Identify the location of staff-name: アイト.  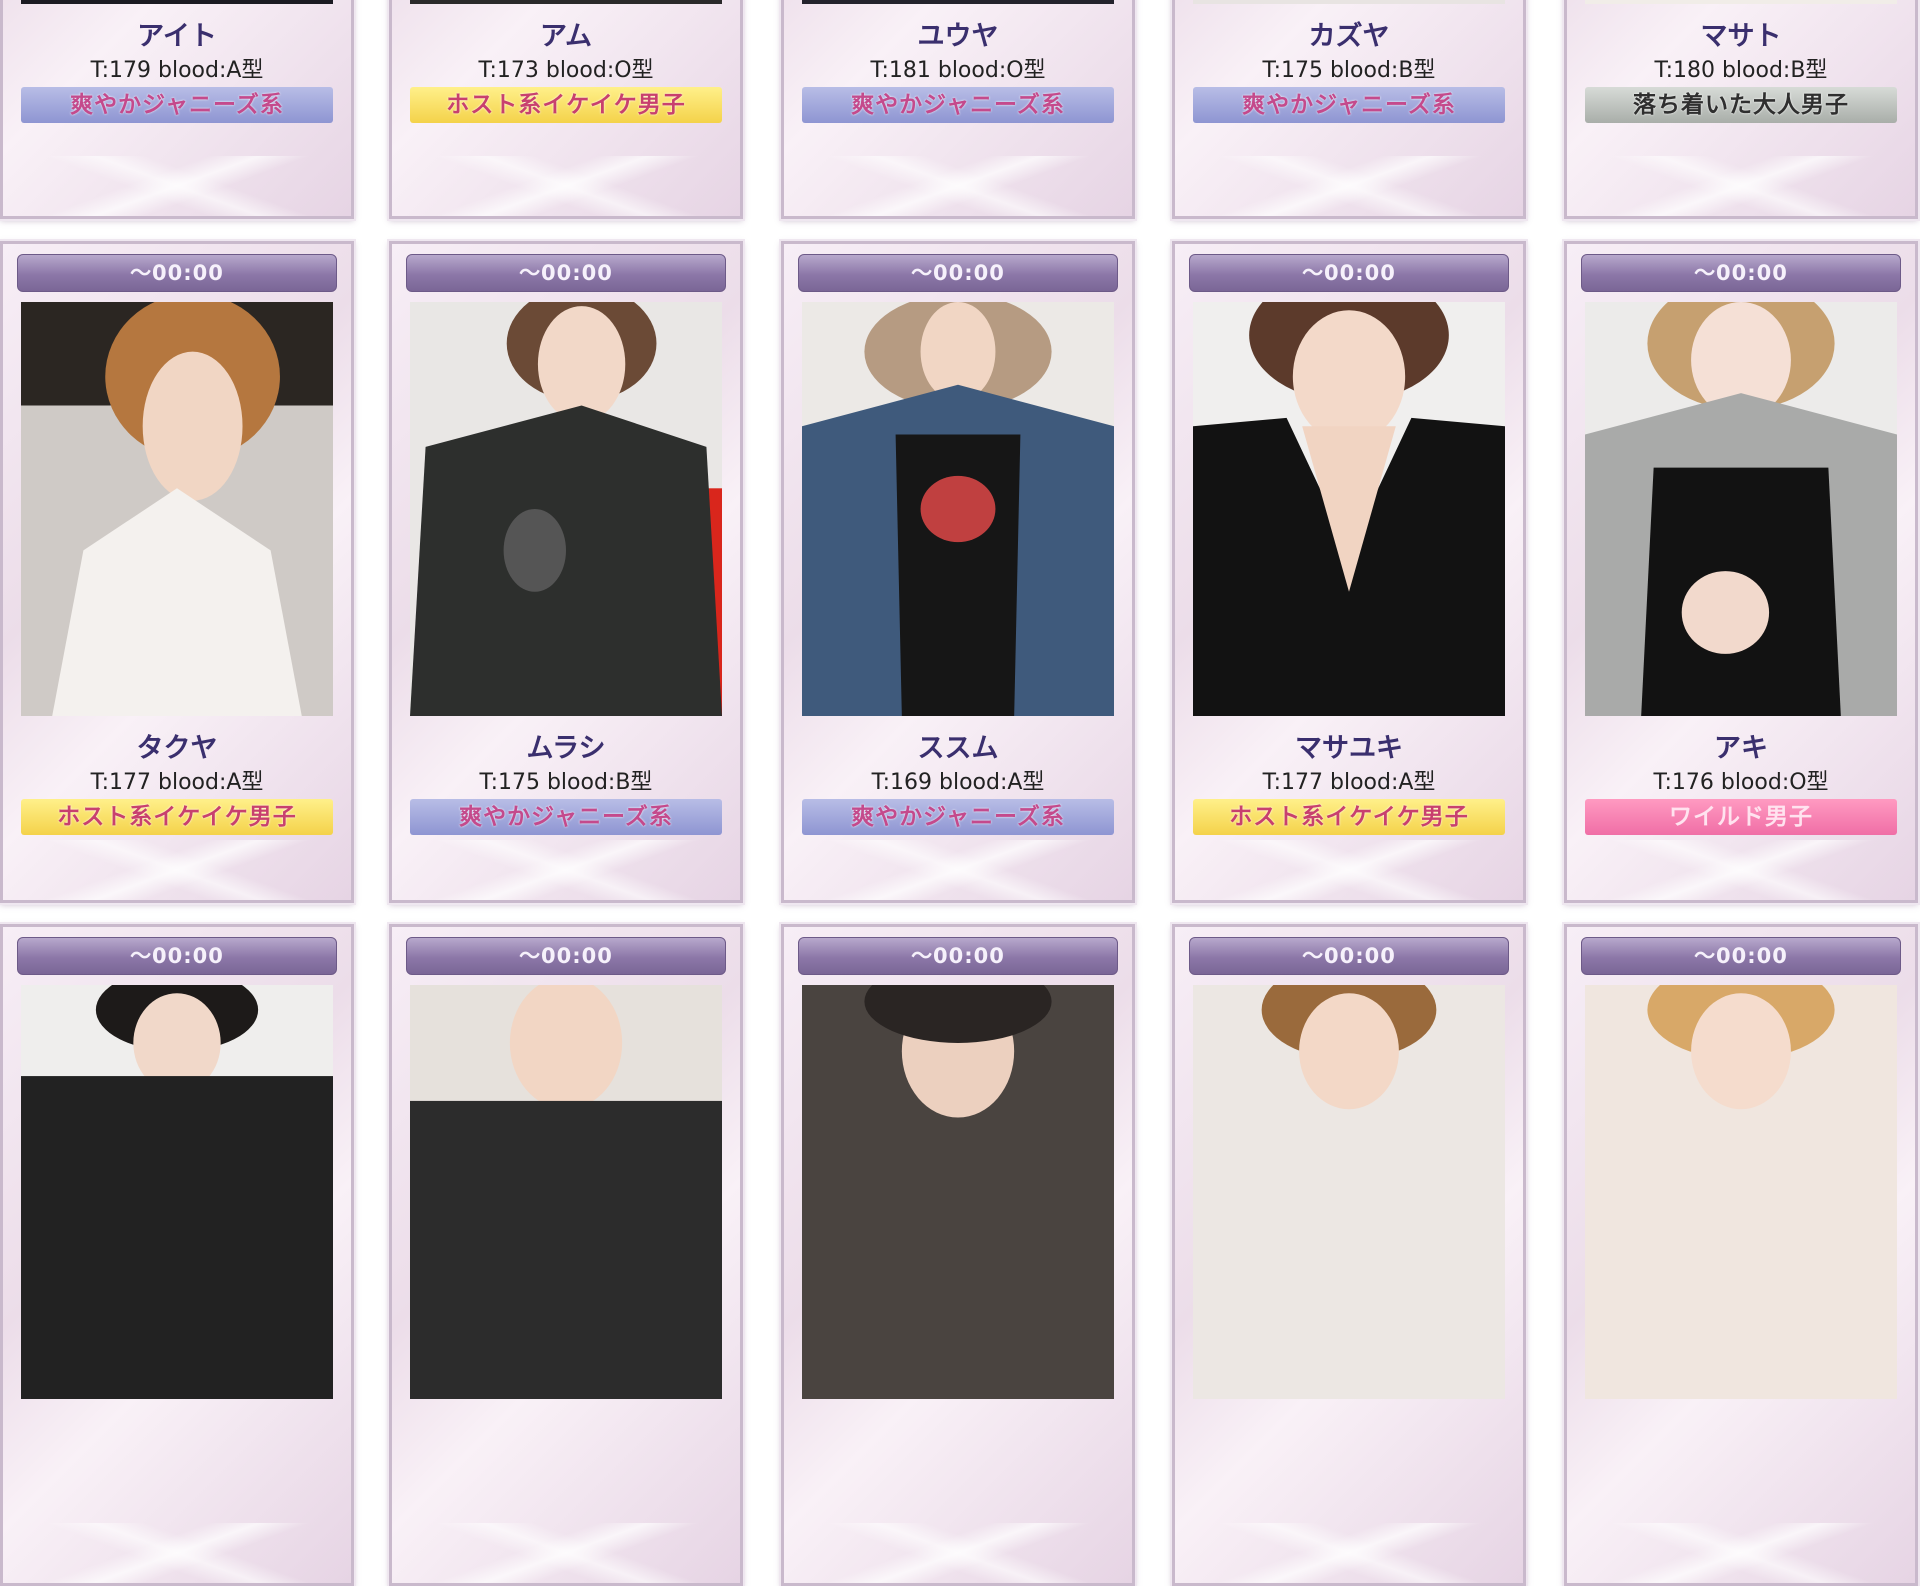
(177, 36).